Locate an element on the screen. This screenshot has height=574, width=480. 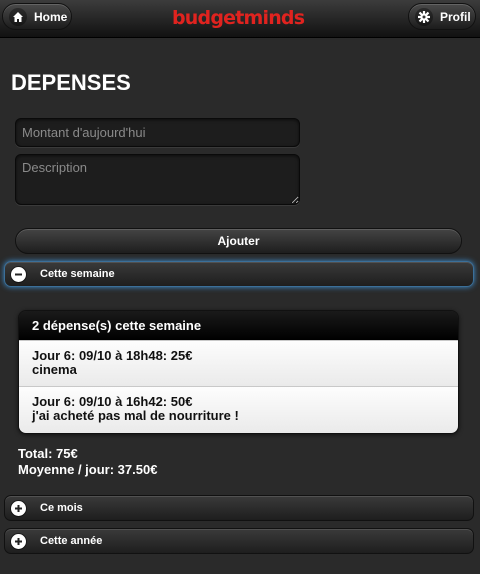
page-title: DEPENSES is located at coordinates (71, 82).